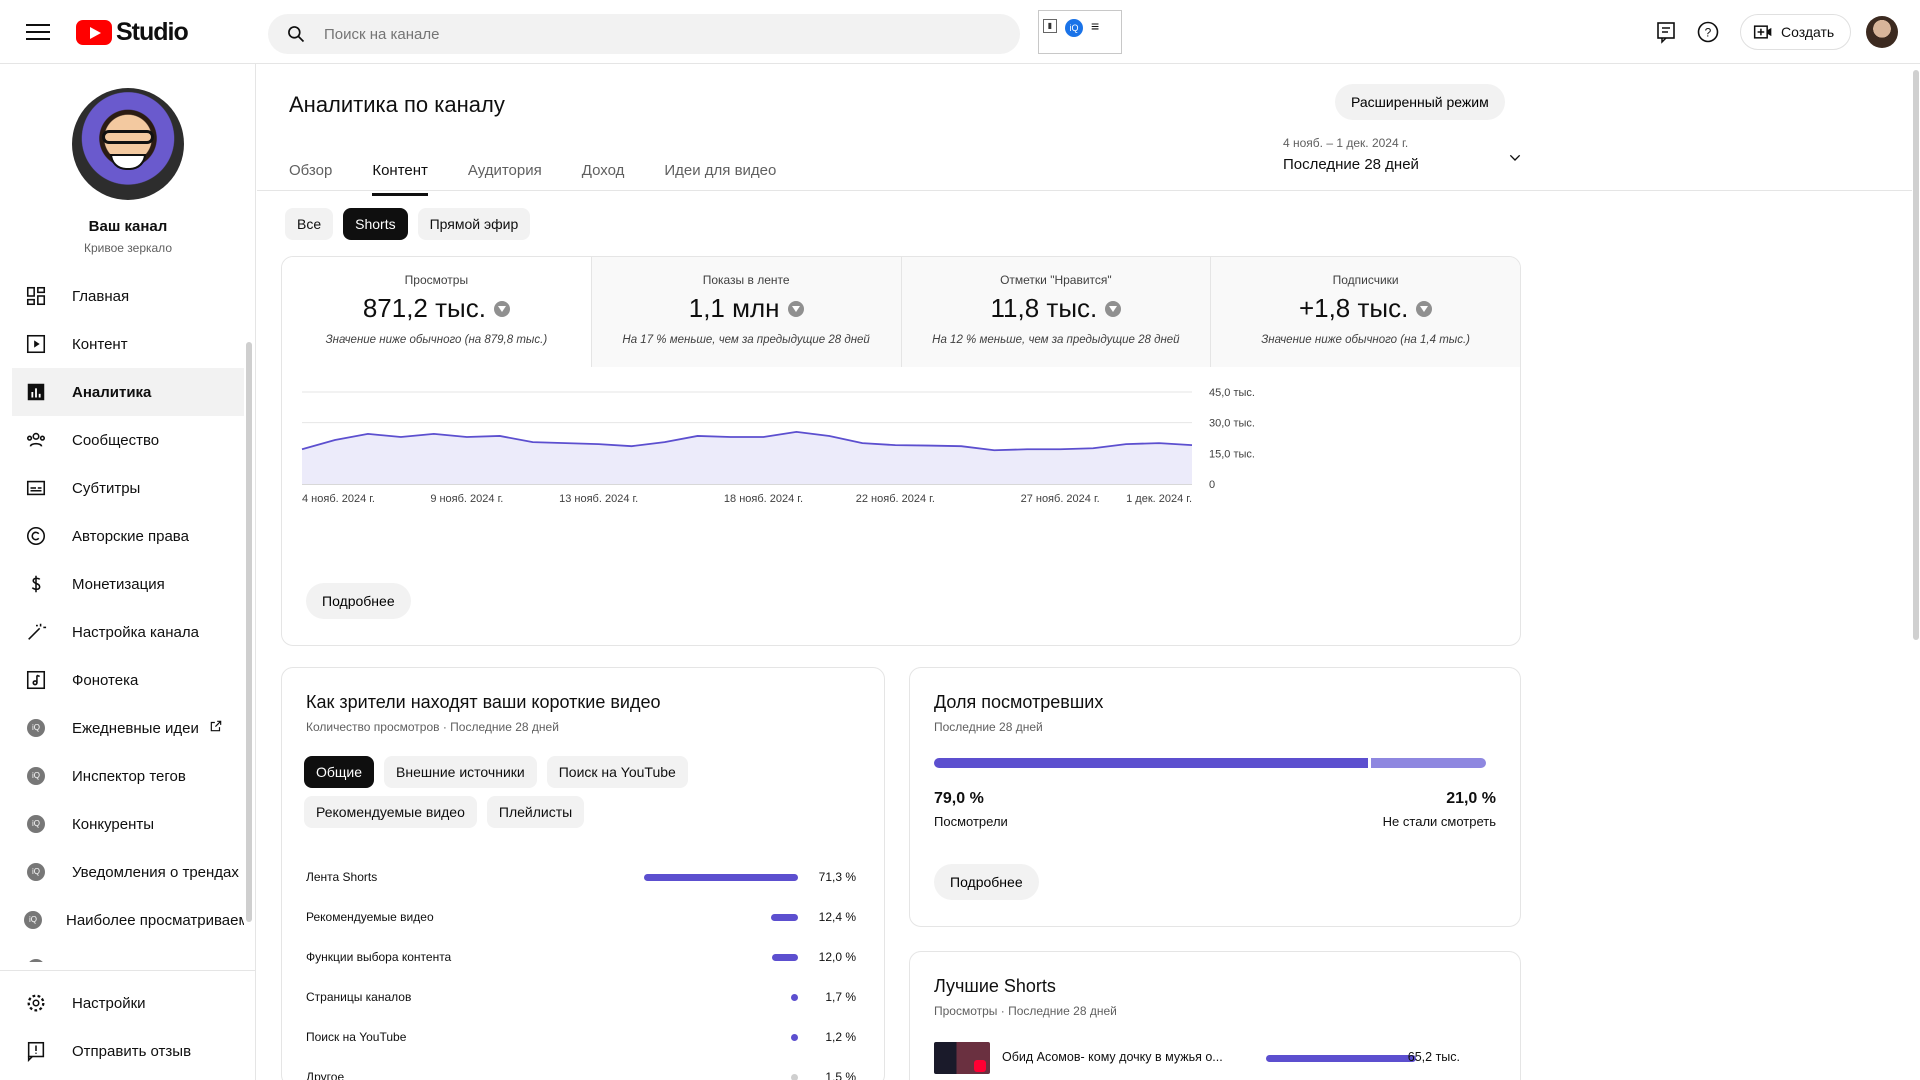  I want to click on sidebar-item-5: Субтитры, so click(128, 488).